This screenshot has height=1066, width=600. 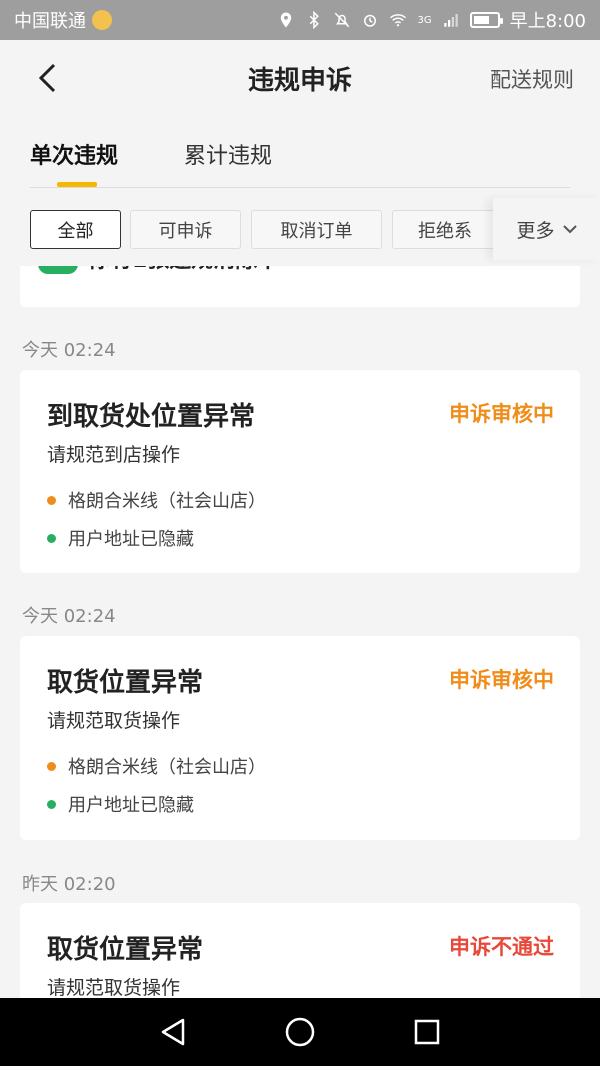 What do you see at coordinates (151, 417) in the screenshot?
I see `violation-title: 到取货处位置异常` at bounding box center [151, 417].